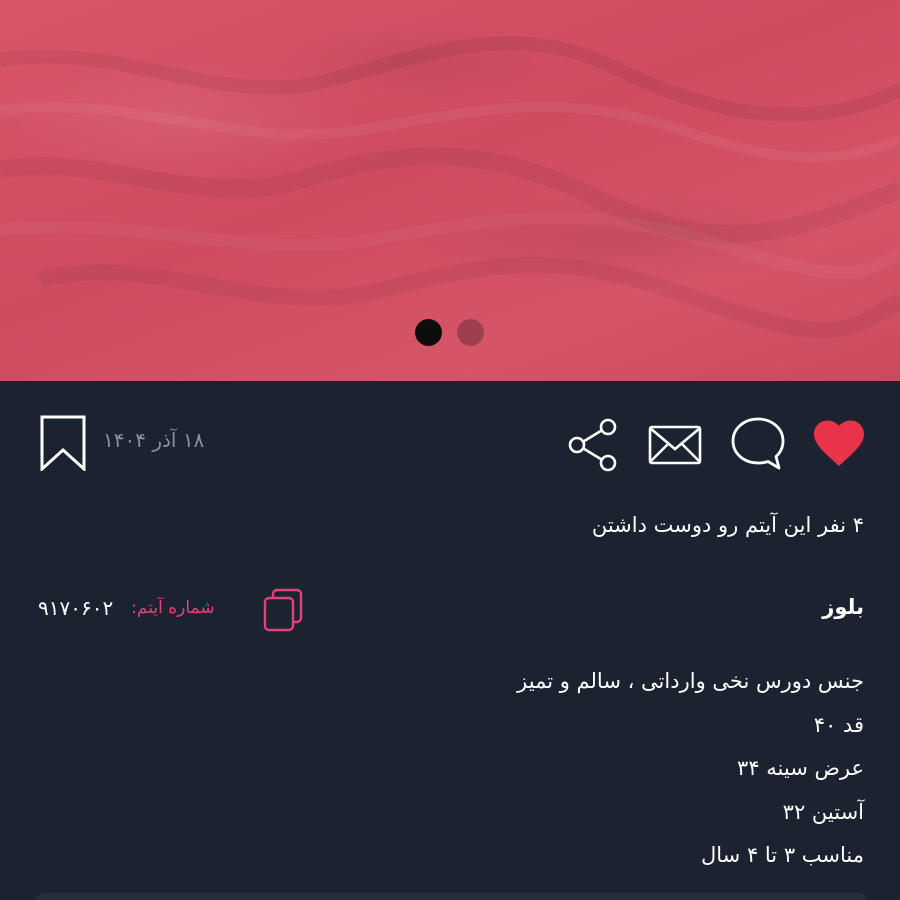 The height and width of the screenshot is (900, 900). What do you see at coordinates (839, 444) in the screenshot?
I see `heart-icon` at bounding box center [839, 444].